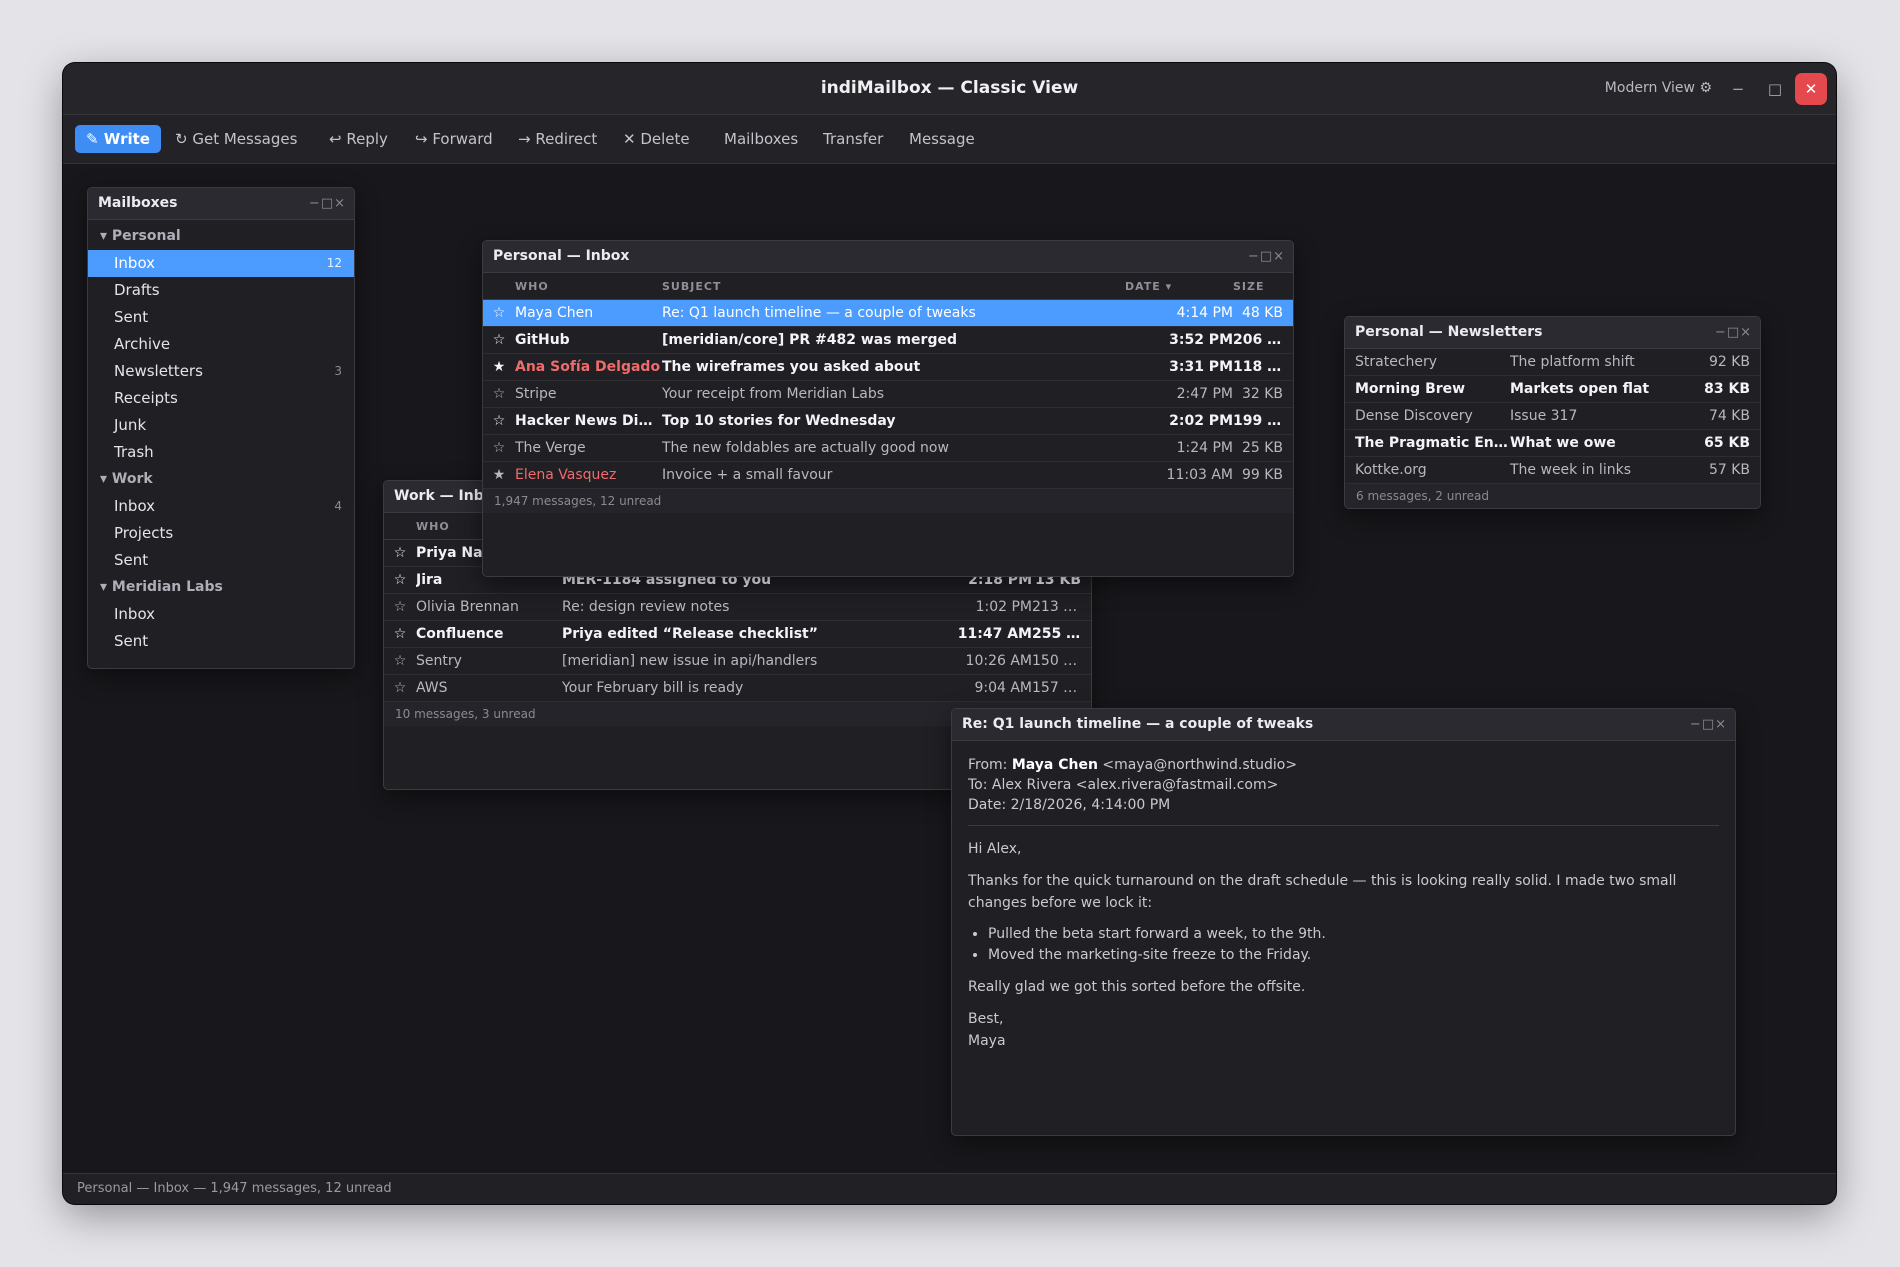 The image size is (1900, 1267). Describe the element at coordinates (1427, 470) in the screenshot. I see `sender-cell: Kottke.org` at that location.